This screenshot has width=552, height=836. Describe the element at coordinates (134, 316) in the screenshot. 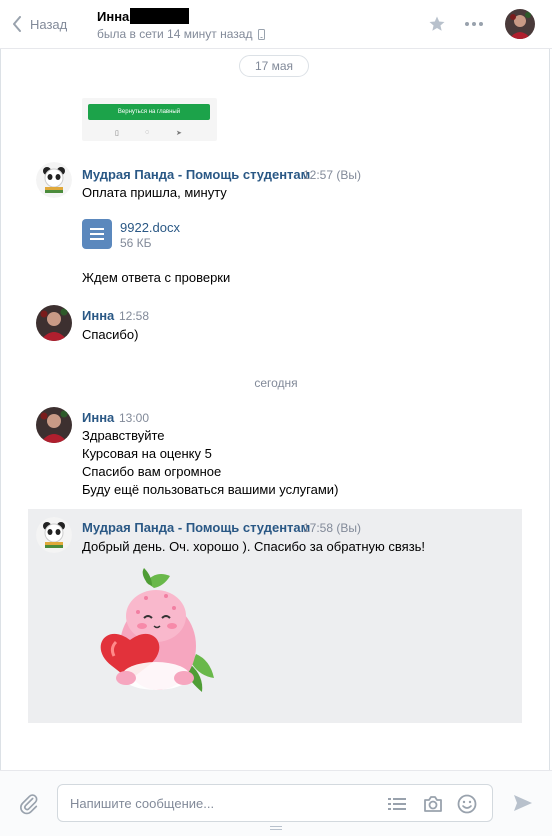

I see `message-time: 12:58` at that location.